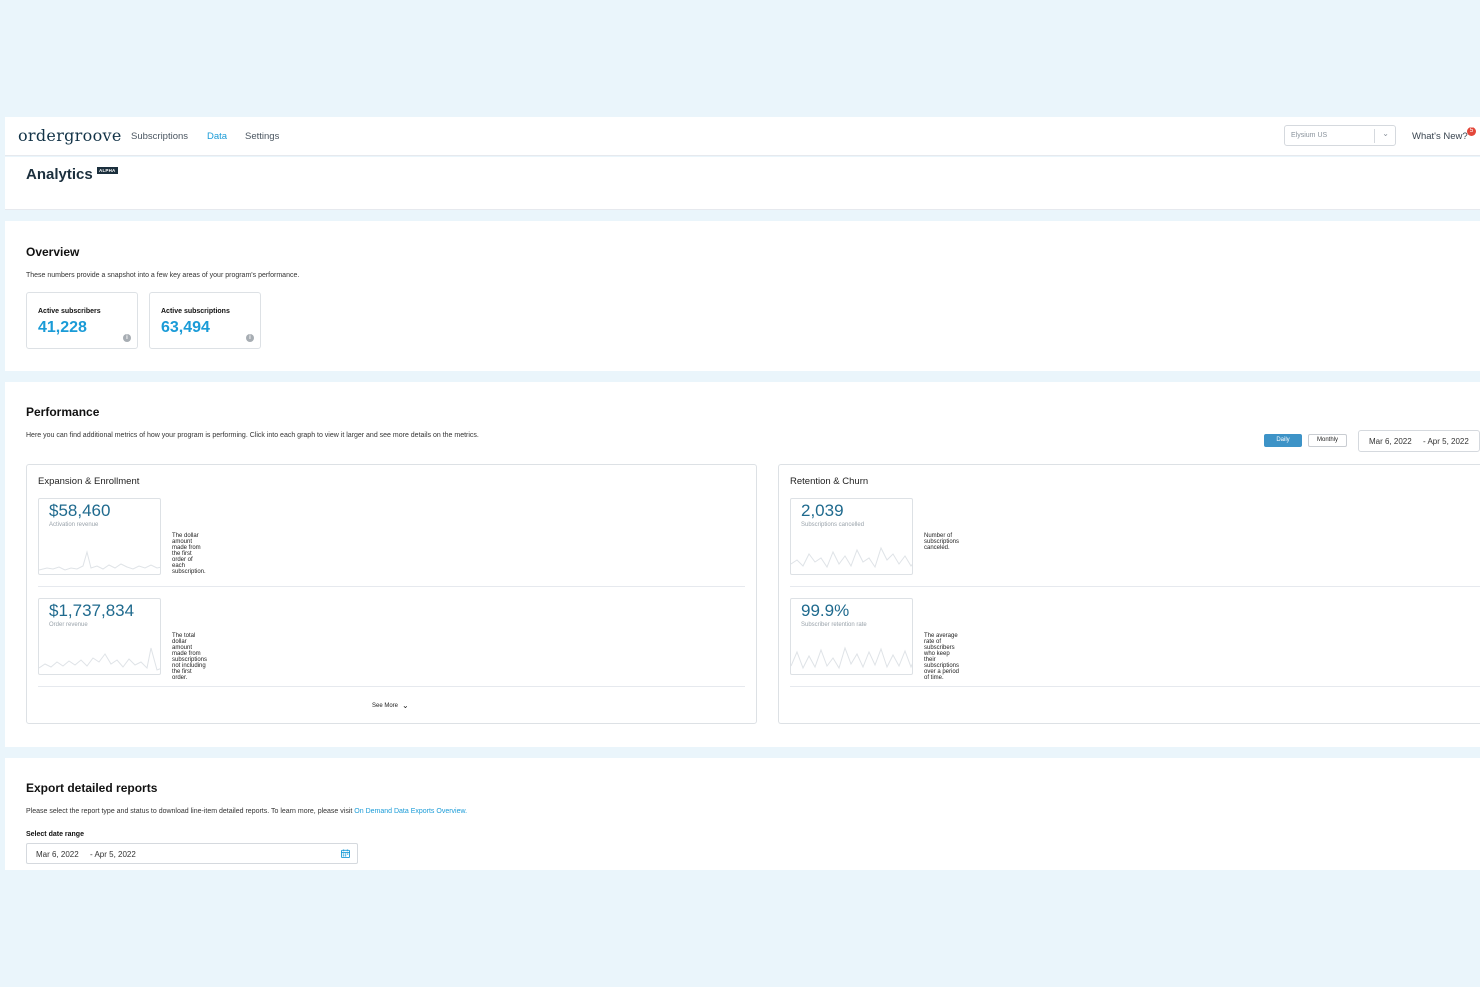  Describe the element at coordinates (833, 525) in the screenshot. I see `metric-label: Subscriptions cancelled` at that location.